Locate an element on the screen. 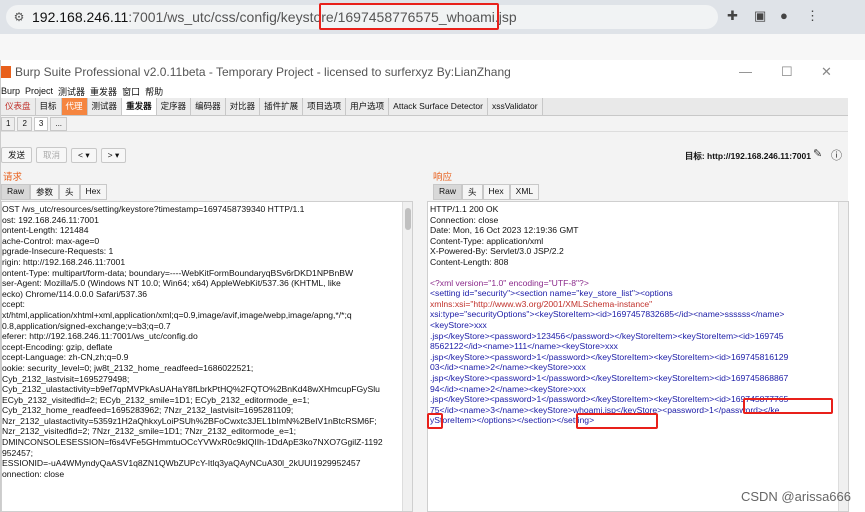 The image size is (865, 512). request-tab-params: 参数 is located at coordinates (45, 192).